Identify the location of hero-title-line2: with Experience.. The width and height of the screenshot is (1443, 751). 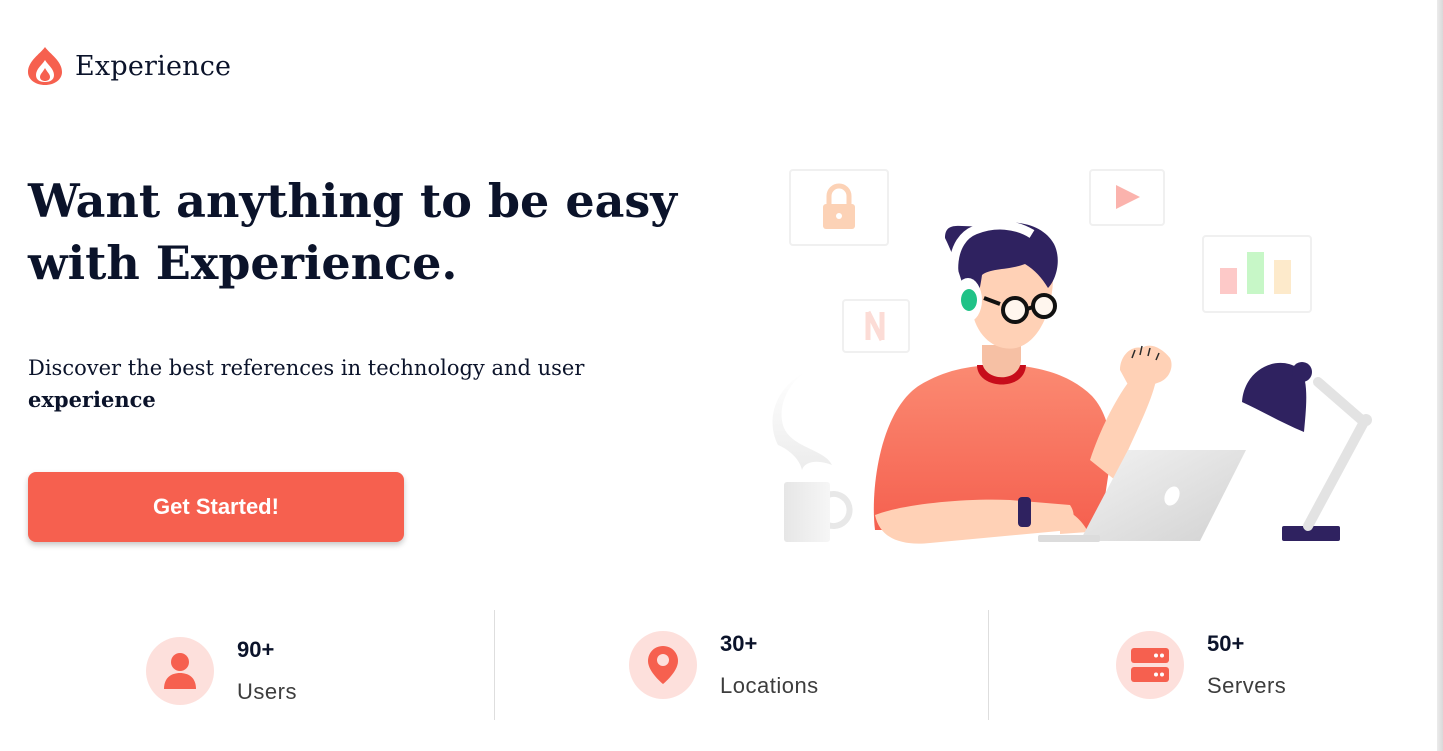
(243, 263).